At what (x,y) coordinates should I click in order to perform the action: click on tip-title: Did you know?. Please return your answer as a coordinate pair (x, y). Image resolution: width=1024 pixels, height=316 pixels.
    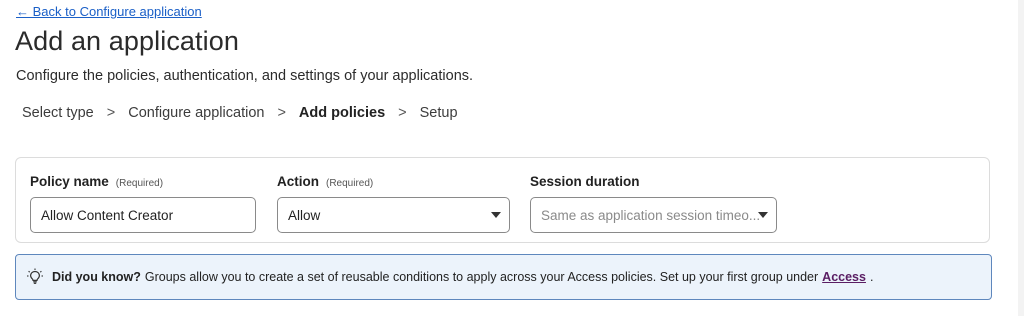
    Looking at the image, I should click on (96, 277).